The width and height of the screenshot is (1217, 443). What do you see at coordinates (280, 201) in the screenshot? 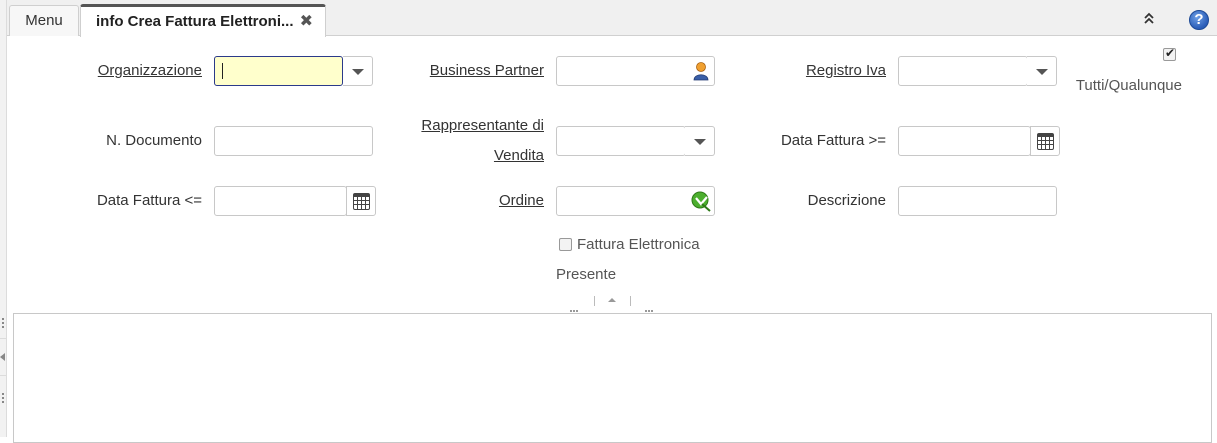
I see `data-fattura-to-input` at bounding box center [280, 201].